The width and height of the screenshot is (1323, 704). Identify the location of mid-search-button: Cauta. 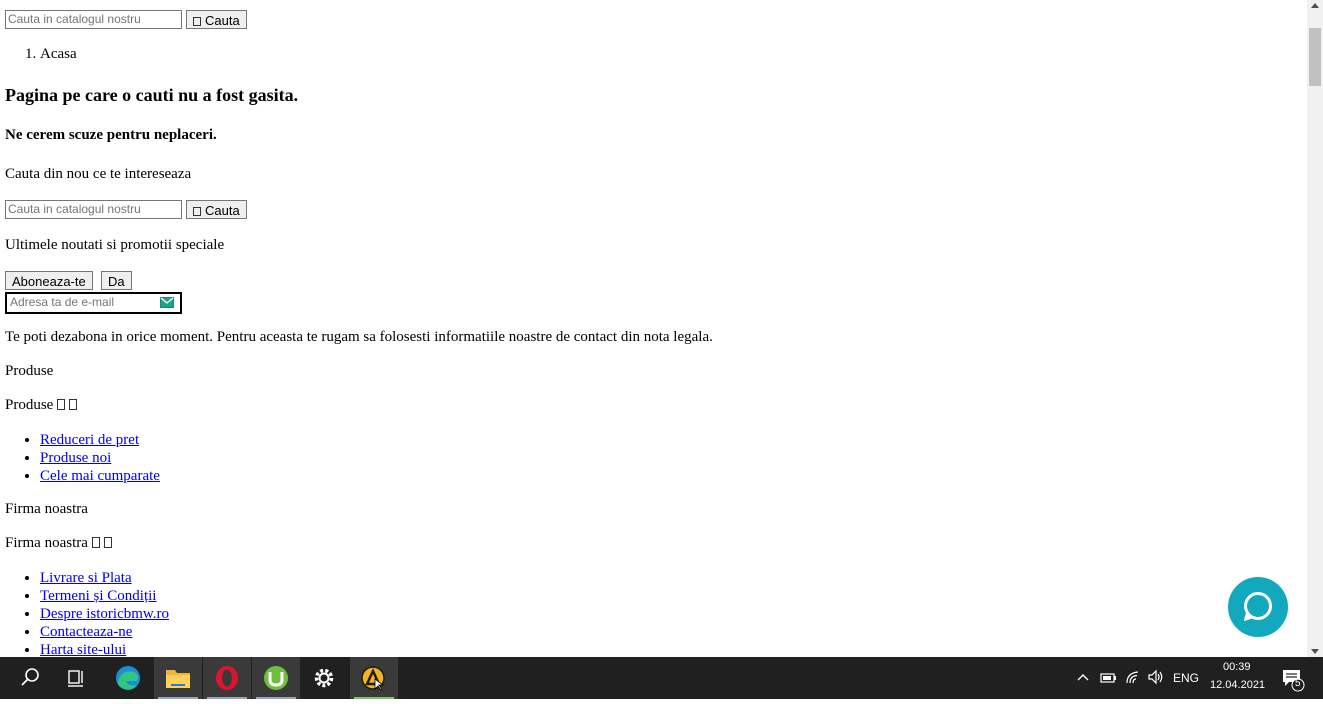
(216, 209).